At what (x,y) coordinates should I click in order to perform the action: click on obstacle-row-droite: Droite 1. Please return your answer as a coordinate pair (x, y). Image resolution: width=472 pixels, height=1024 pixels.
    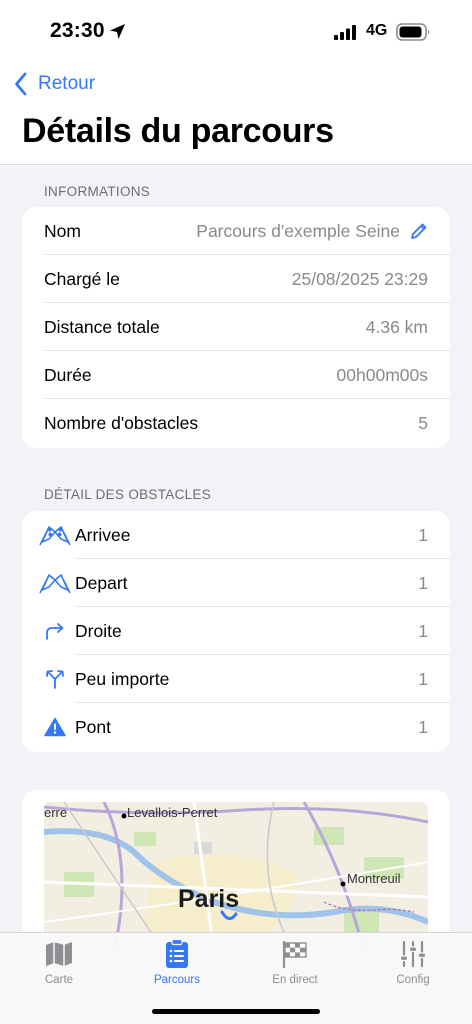
    Looking at the image, I should click on (236, 631).